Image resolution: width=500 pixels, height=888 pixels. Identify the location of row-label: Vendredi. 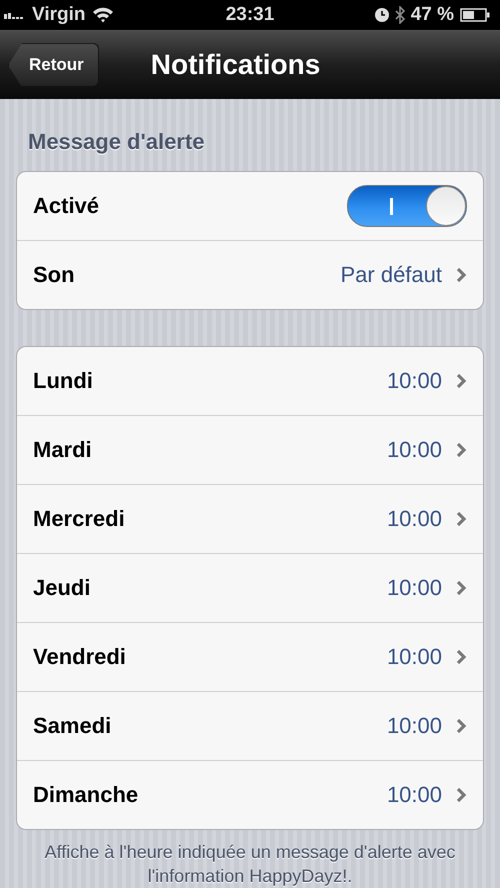
(80, 657).